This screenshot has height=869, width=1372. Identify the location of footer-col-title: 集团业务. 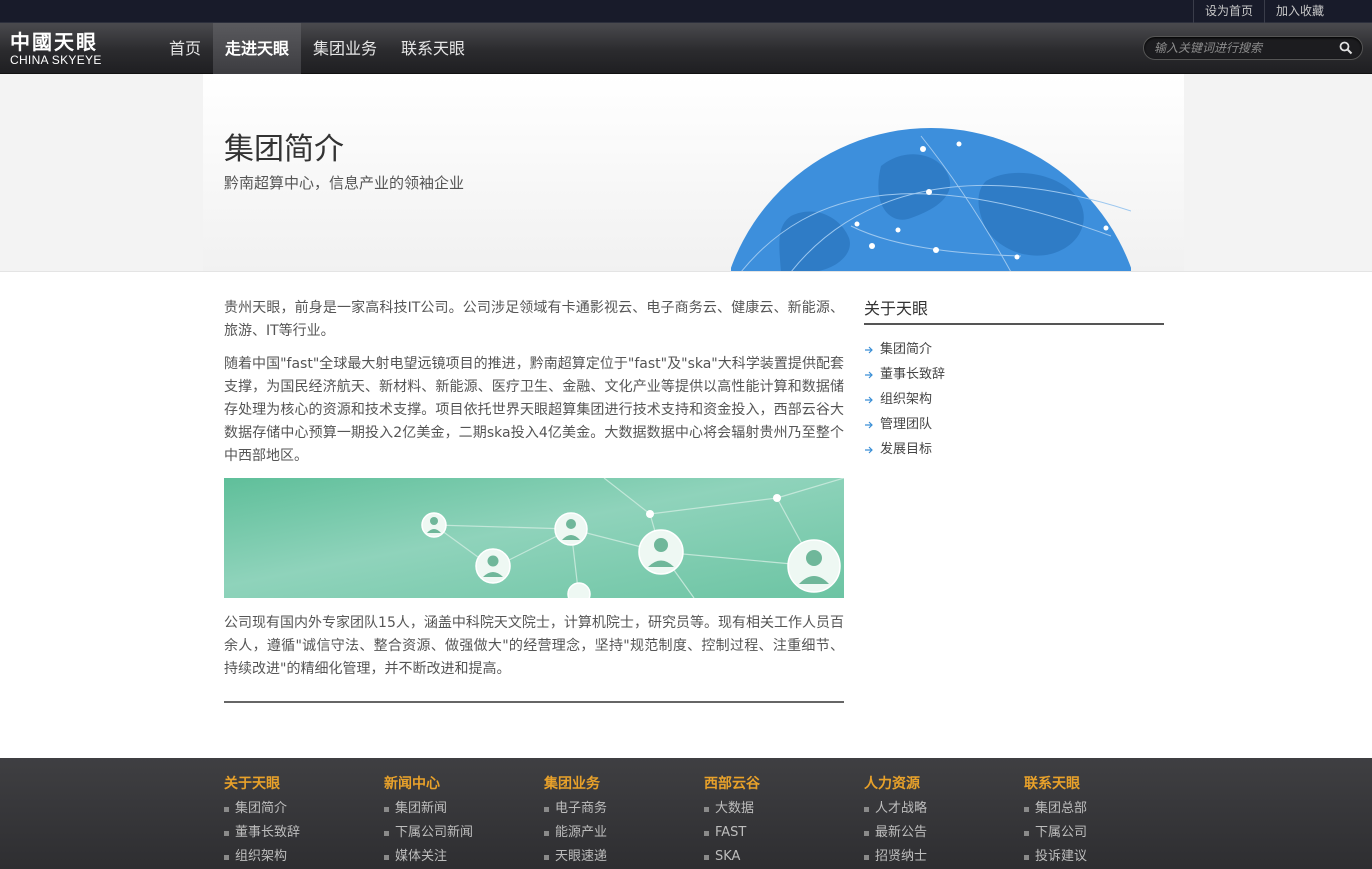
(619, 784).